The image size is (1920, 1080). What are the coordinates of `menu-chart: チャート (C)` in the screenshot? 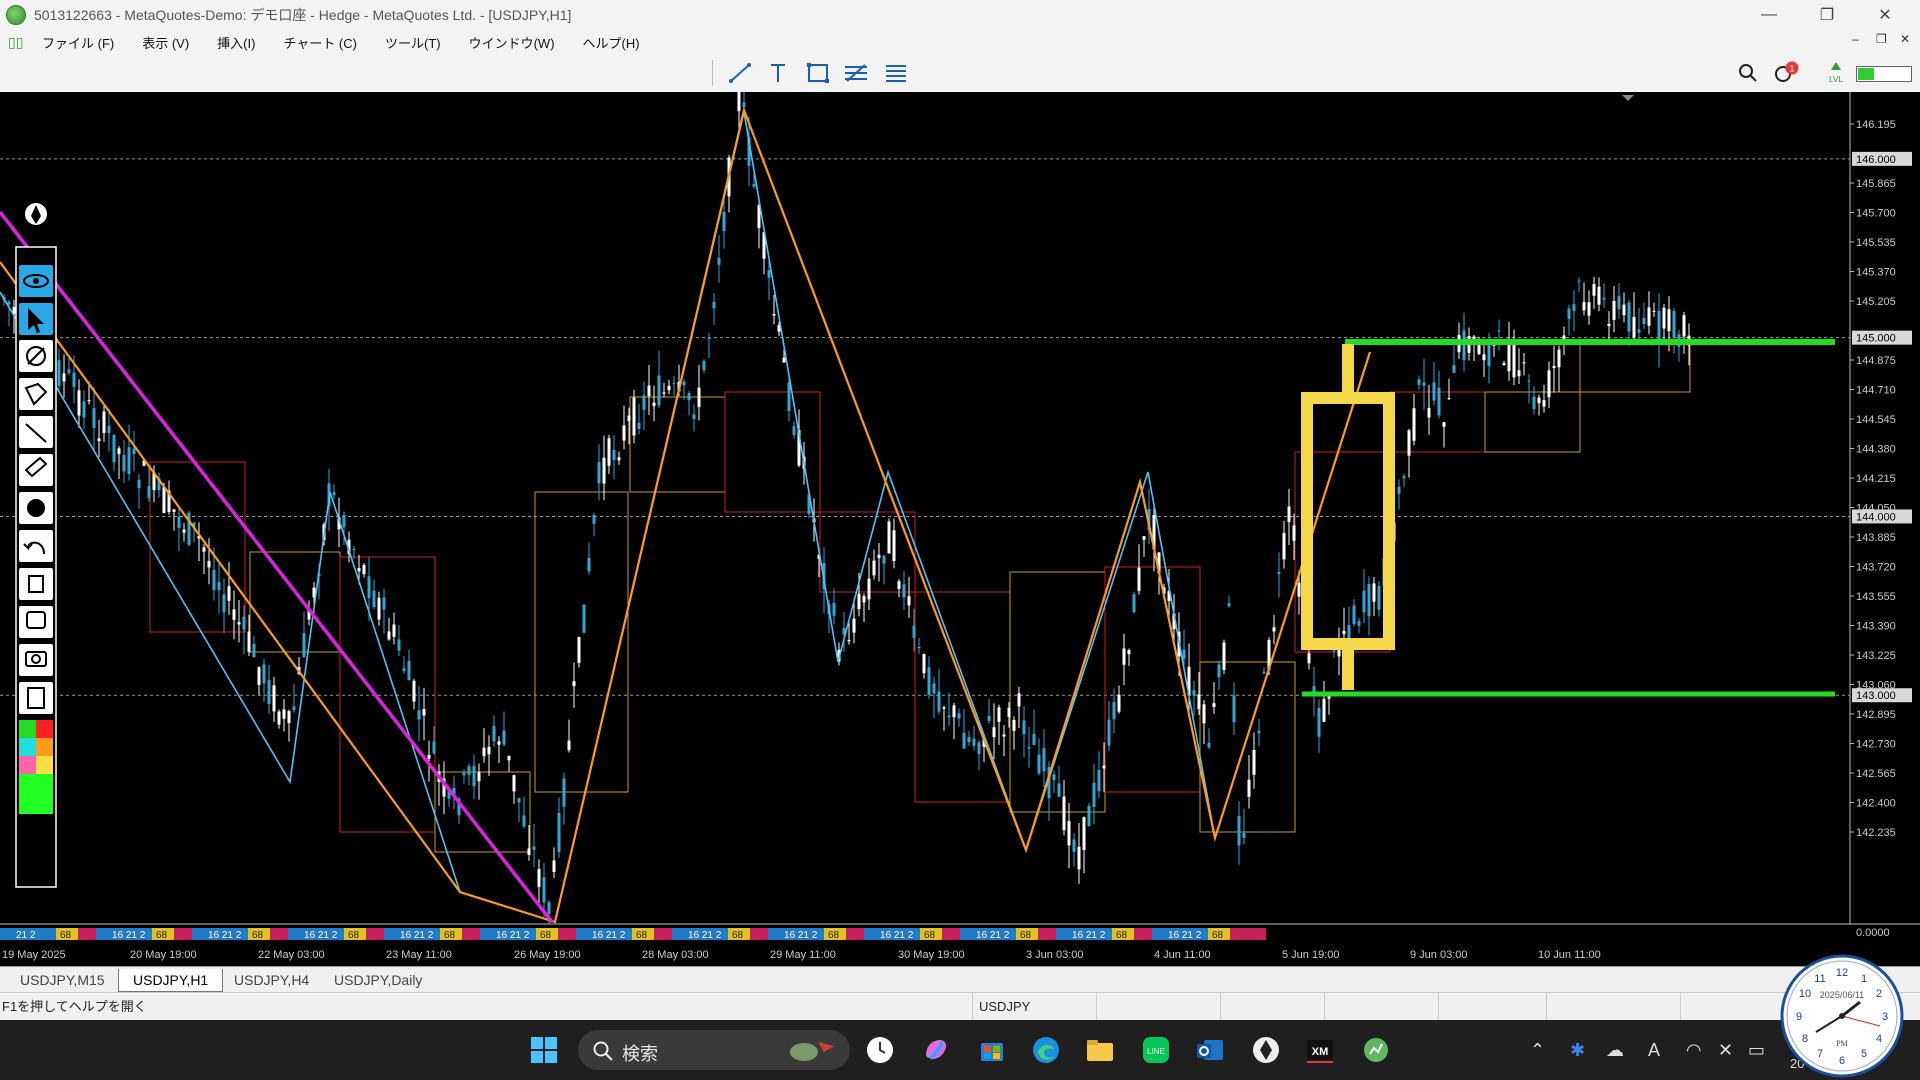 It's located at (320, 42).